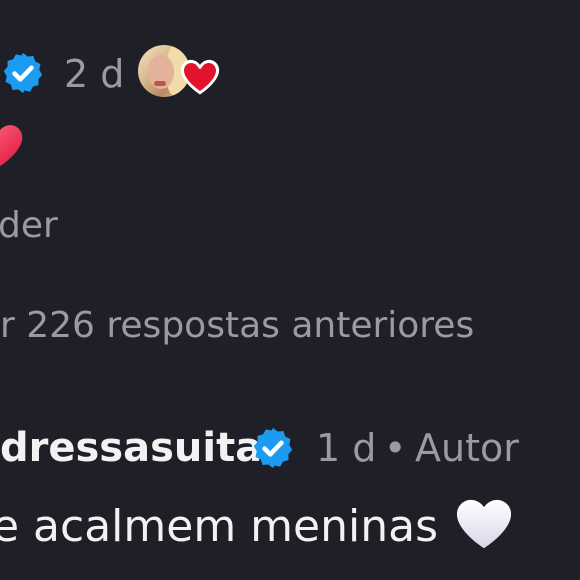 This screenshot has height=580, width=580. I want to click on pink-heart-icon, so click(11, 146).